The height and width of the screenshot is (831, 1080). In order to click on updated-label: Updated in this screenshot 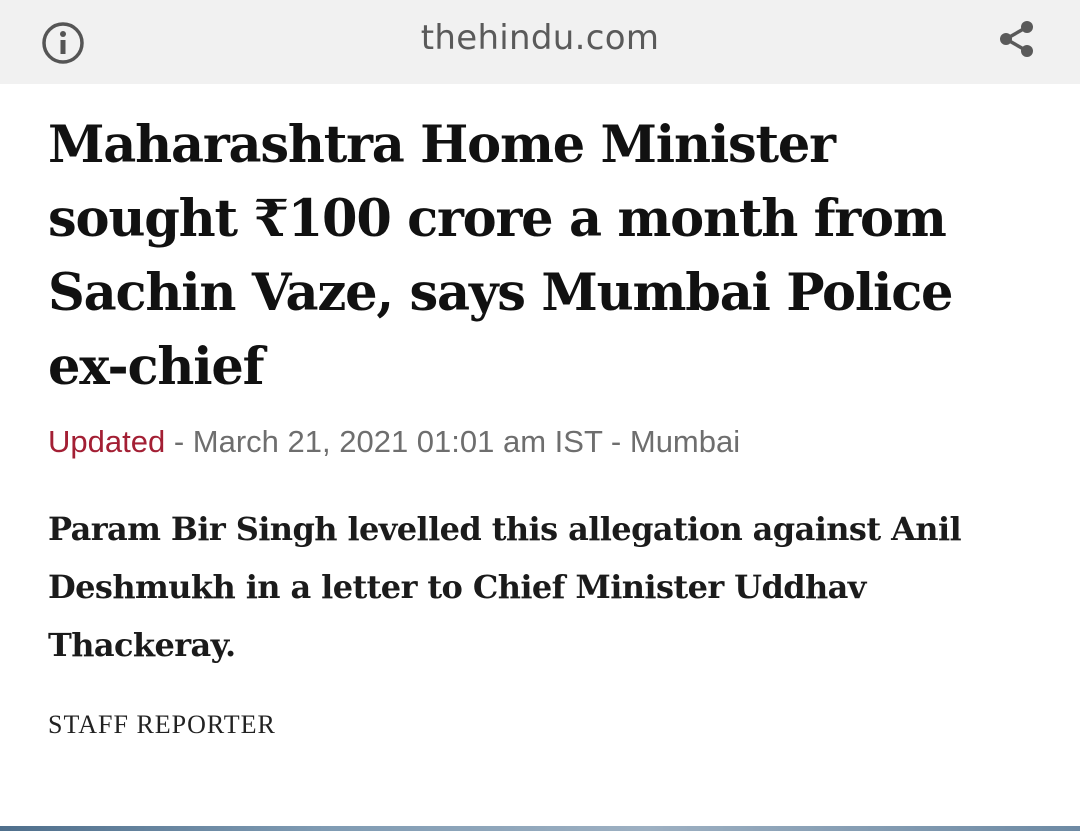, I will do `click(107, 441)`.